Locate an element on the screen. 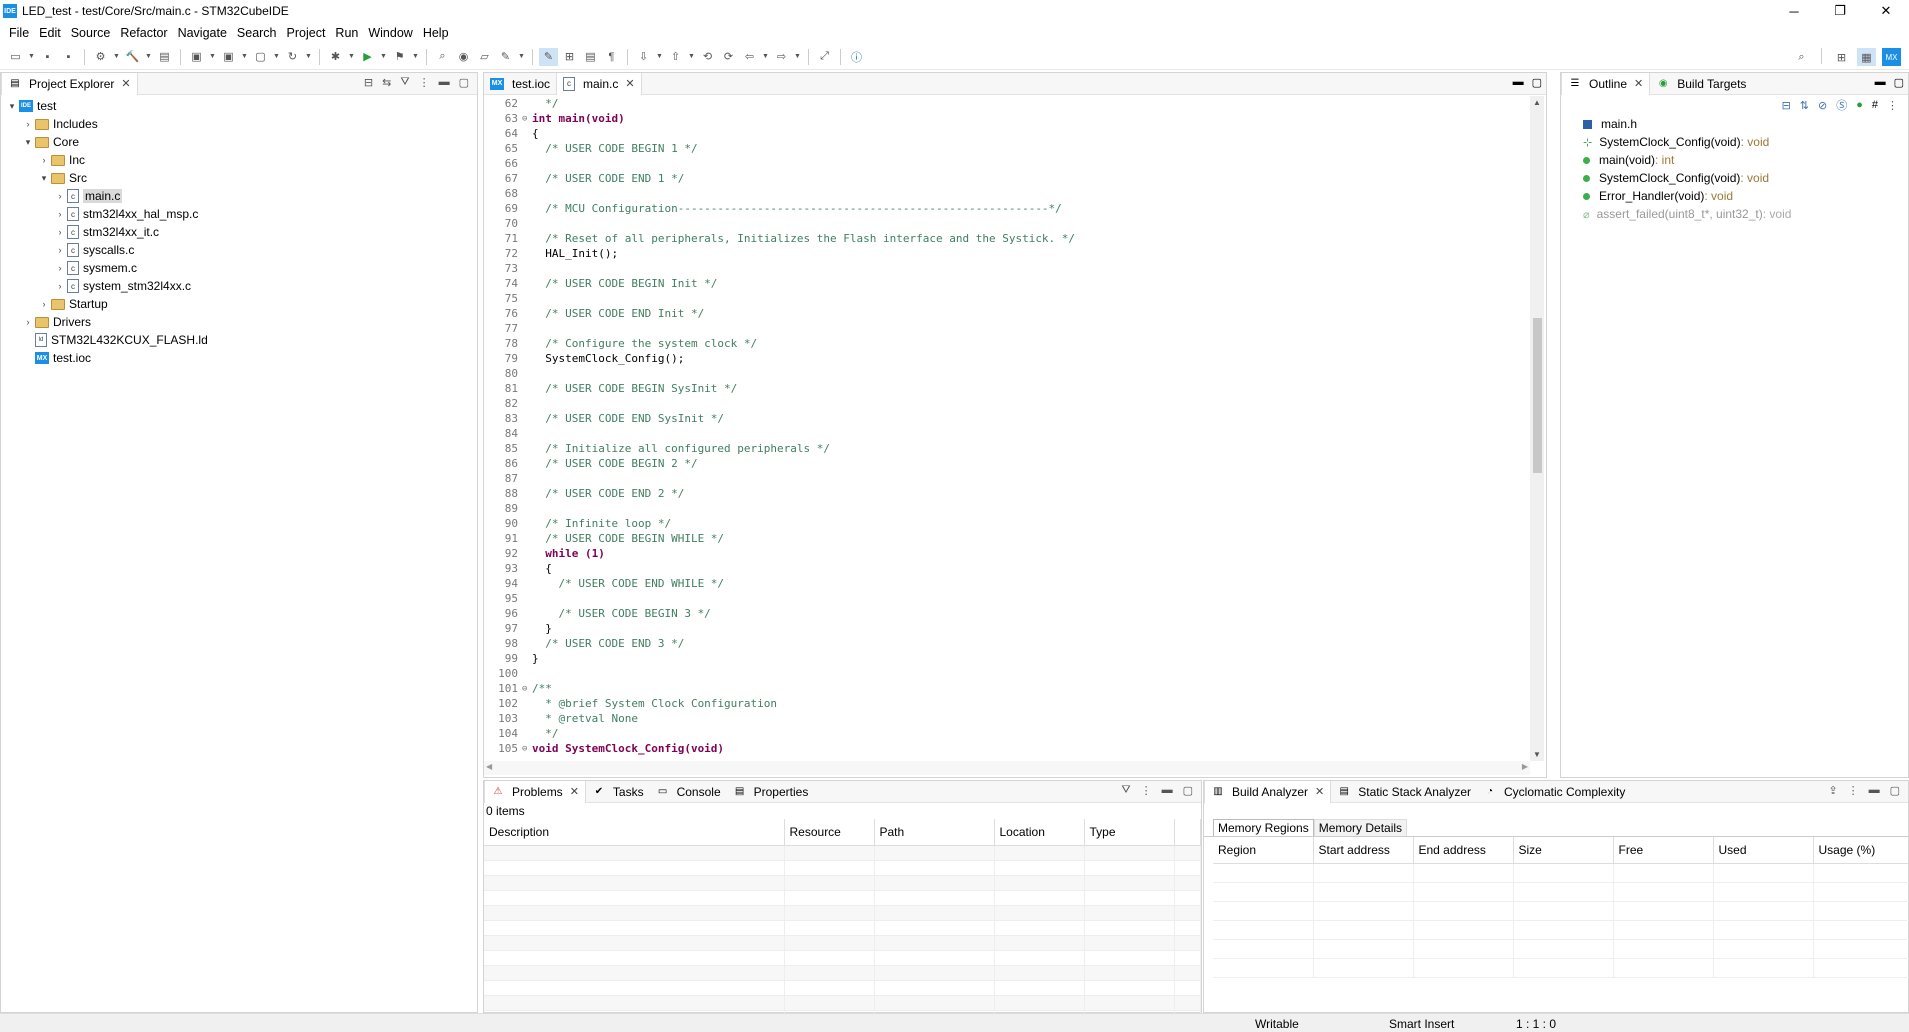 The width and height of the screenshot is (1909, 1032). subtab-memory-details: Memory Details is located at coordinates (1360, 827).